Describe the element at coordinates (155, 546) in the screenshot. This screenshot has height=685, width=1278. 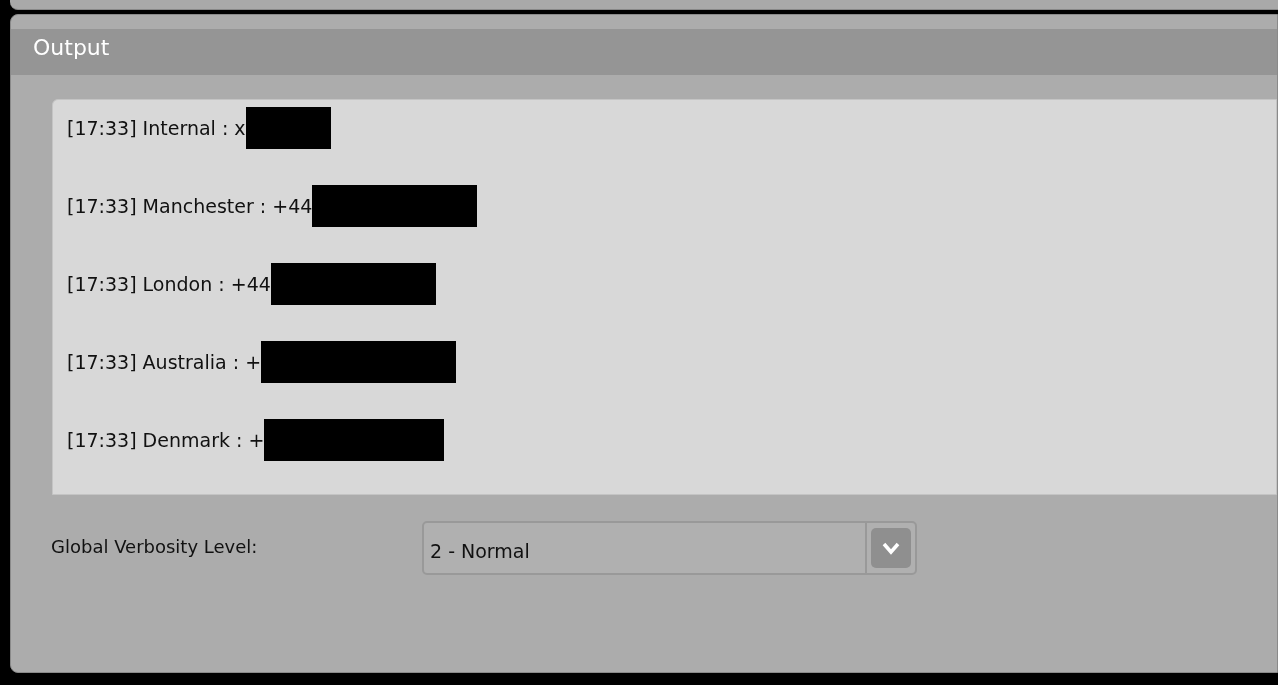
I see `verbosity-label: Global Verbosity Level:` at that location.